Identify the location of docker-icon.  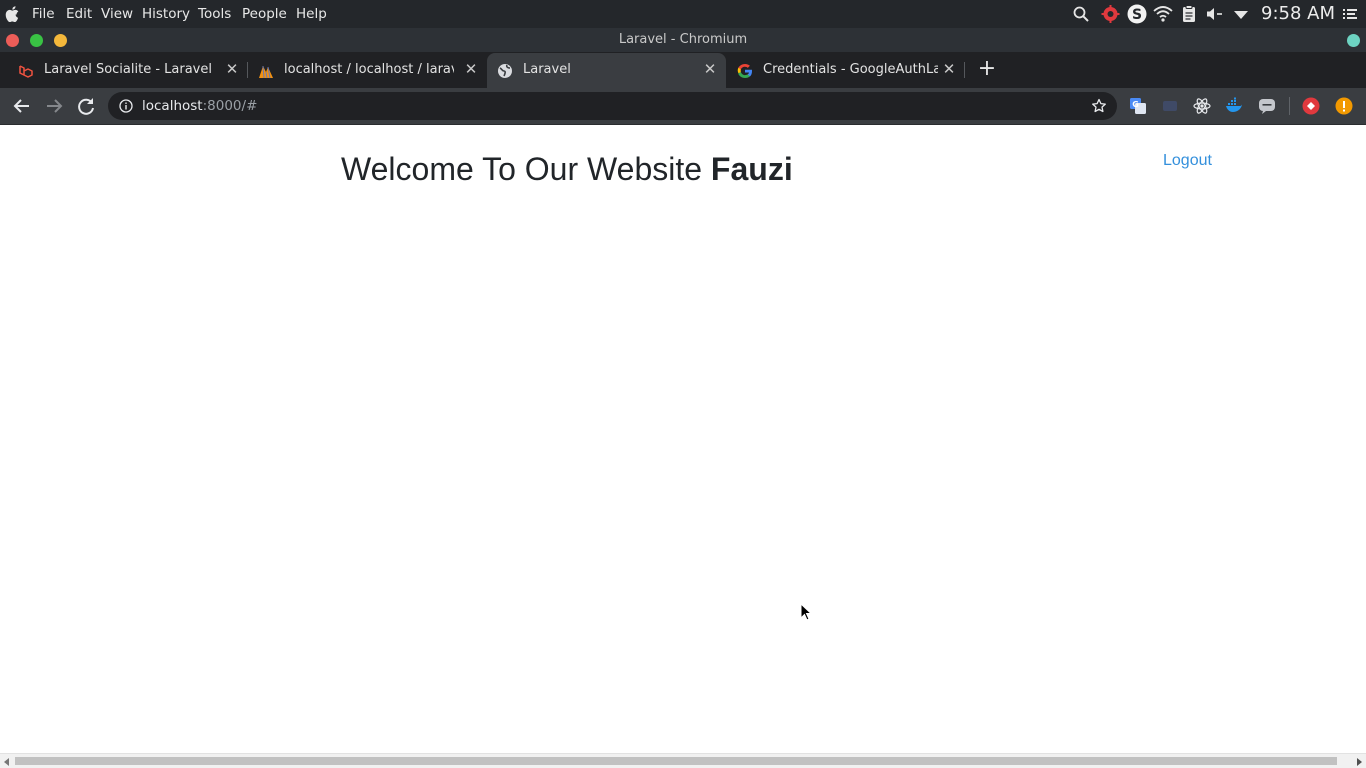
(1234, 106).